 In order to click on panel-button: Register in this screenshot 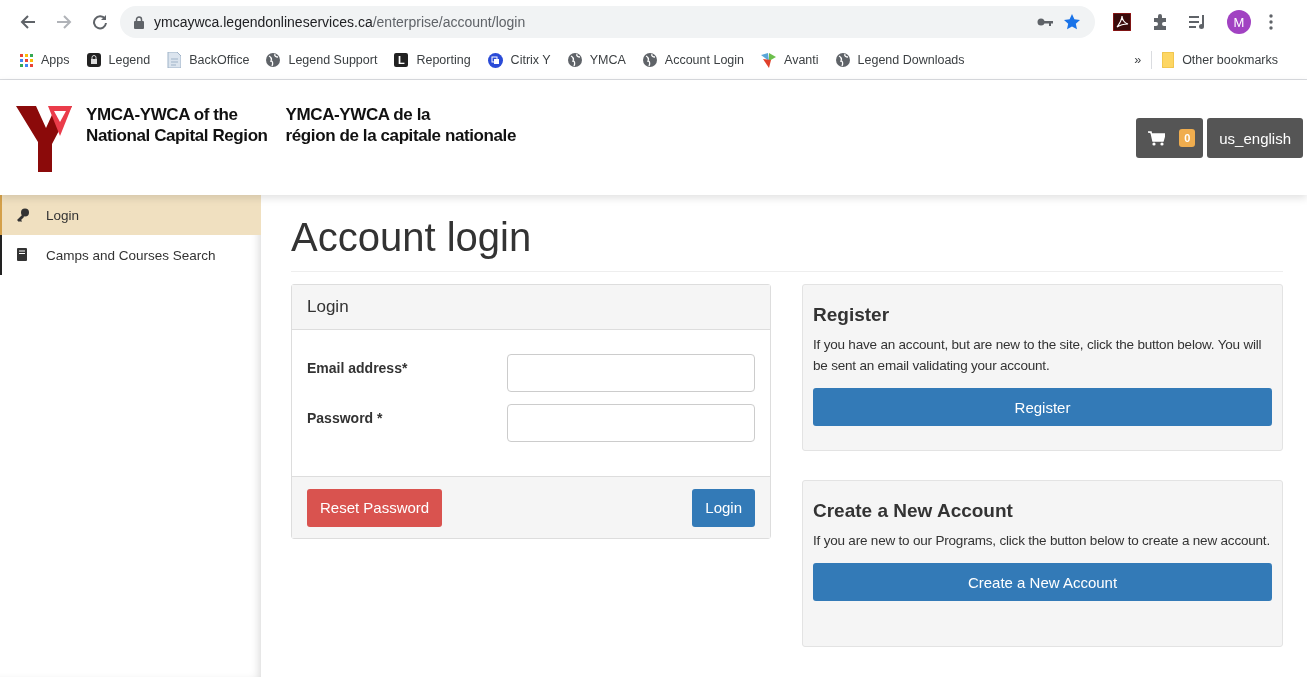, I will do `click(1042, 407)`.